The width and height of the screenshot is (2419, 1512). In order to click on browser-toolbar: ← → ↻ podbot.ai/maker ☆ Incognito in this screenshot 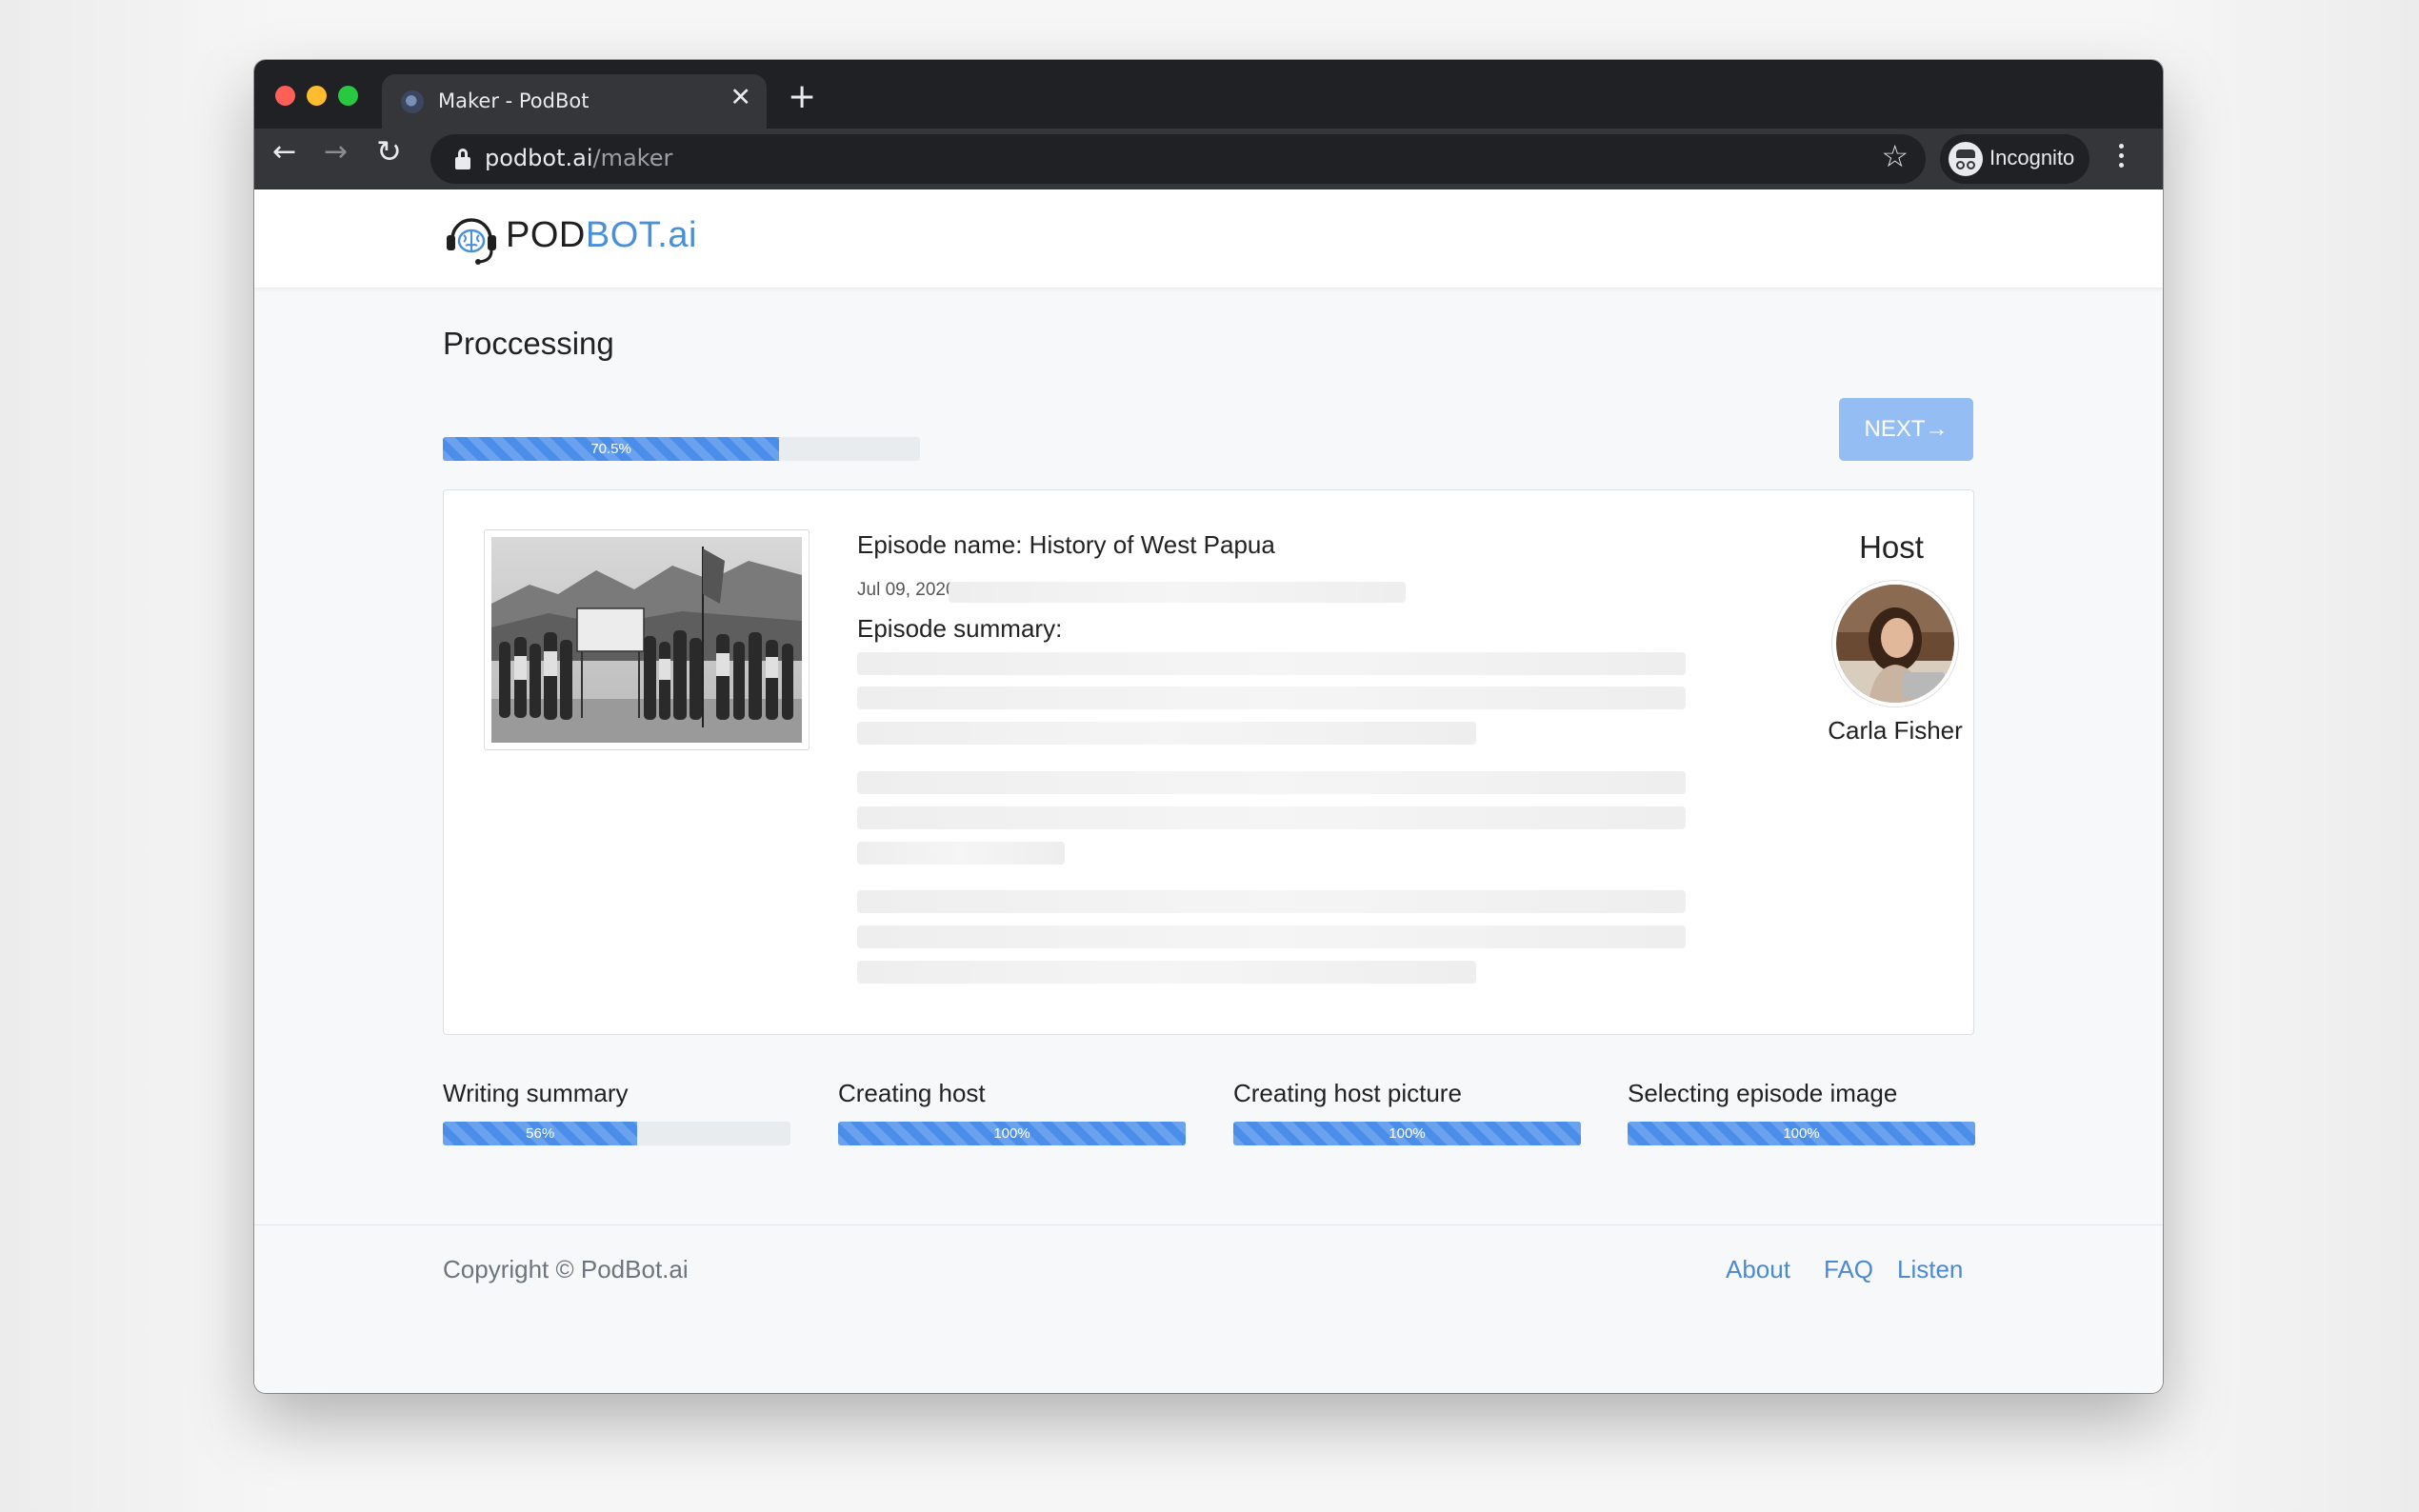, I will do `click(1208, 159)`.